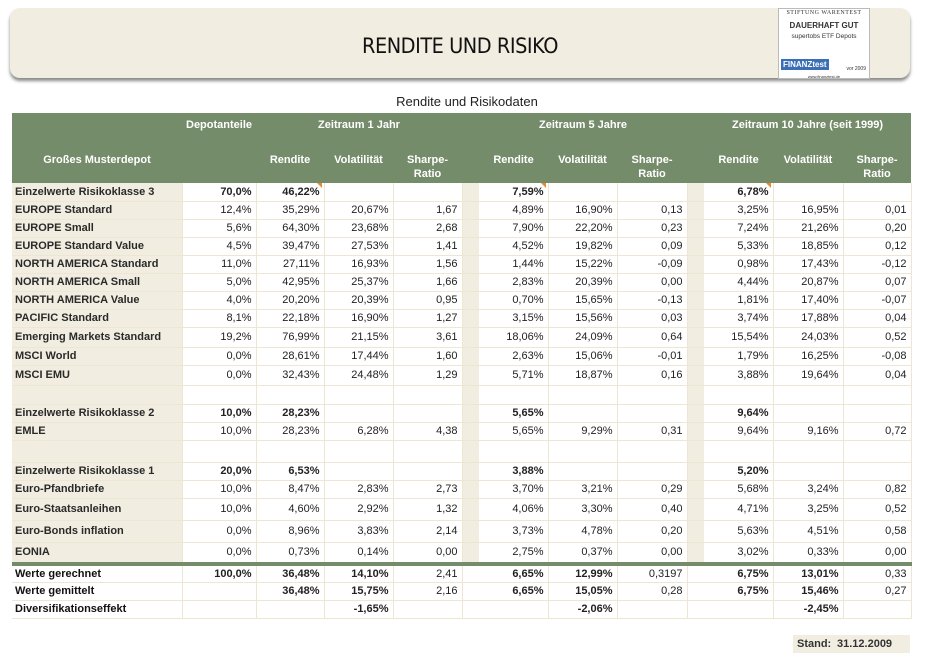 Image resolution: width=934 pixels, height=664 pixels. What do you see at coordinates (739, 300) in the screenshot?
I see `cell-value: 1,81%` at bounding box center [739, 300].